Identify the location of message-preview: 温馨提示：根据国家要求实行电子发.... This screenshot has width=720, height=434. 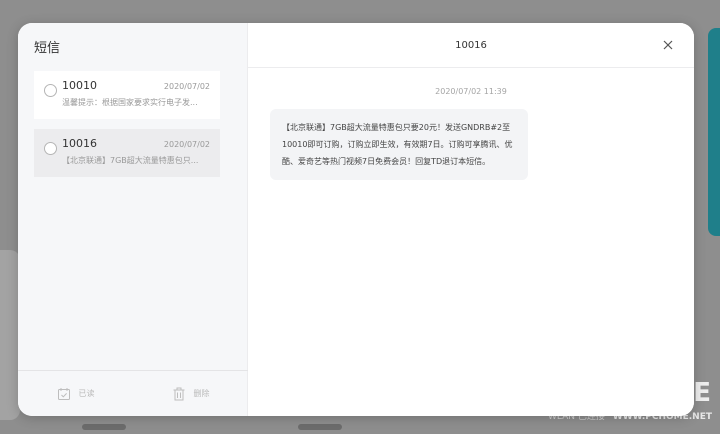
(130, 102).